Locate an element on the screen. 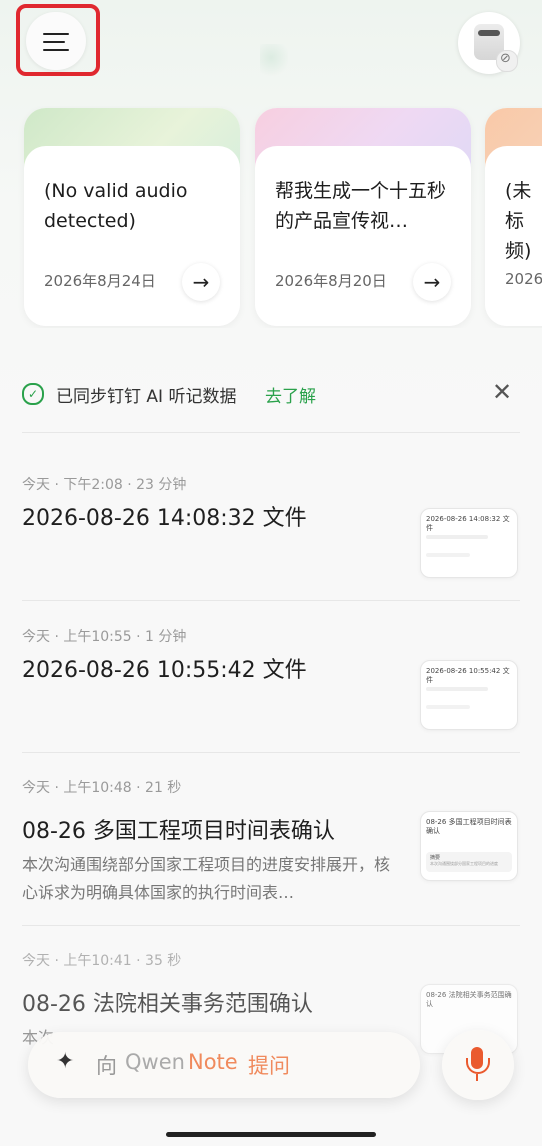 This screenshot has height=1146, width=542. sync-banner-text: 已同步钉钉 AI 听记数据 is located at coordinates (146, 397).